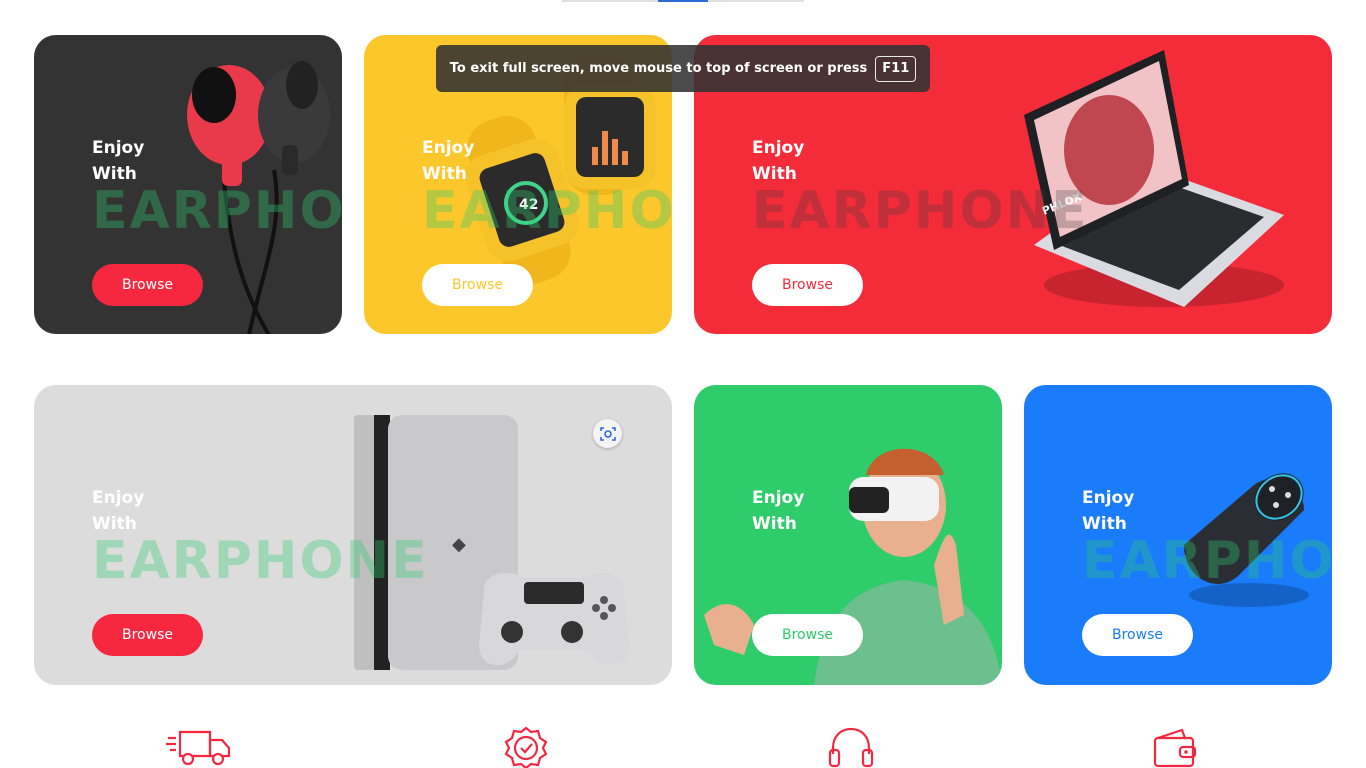  Describe the element at coordinates (528, 205) in the screenshot. I see `svg-text: 42` at that location.